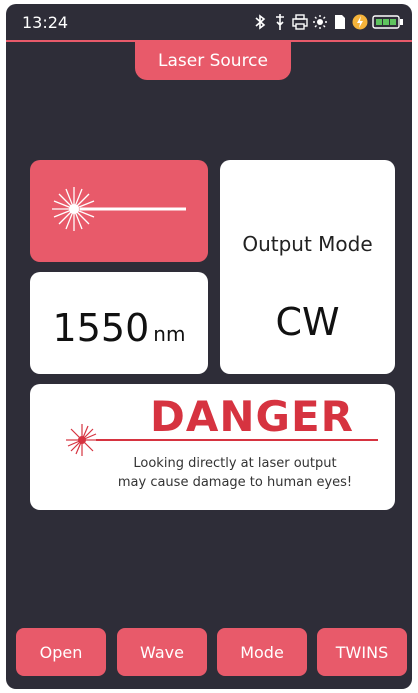 This screenshot has width=418, height=693. What do you see at coordinates (61, 652) in the screenshot?
I see `open-button: Open` at bounding box center [61, 652].